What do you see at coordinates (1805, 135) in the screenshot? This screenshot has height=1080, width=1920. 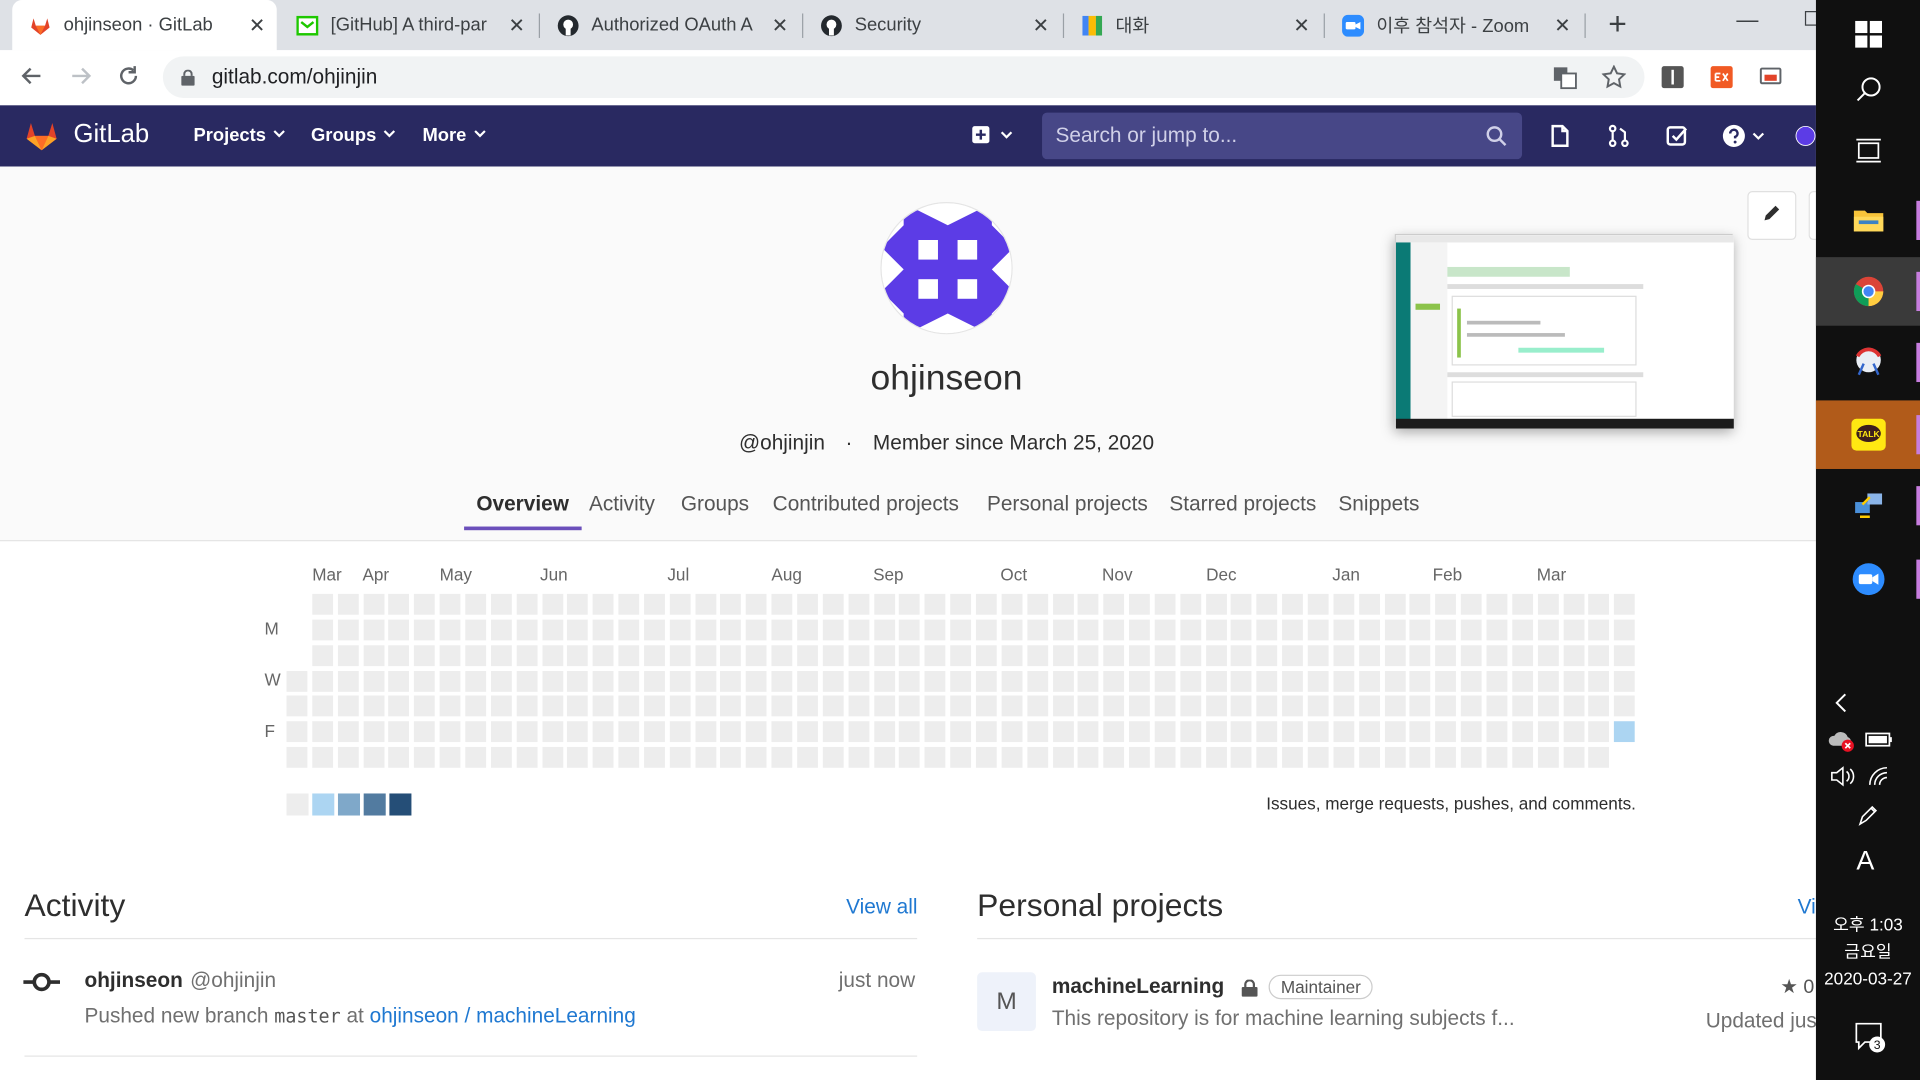 I see `user-avatar-menu` at bounding box center [1805, 135].